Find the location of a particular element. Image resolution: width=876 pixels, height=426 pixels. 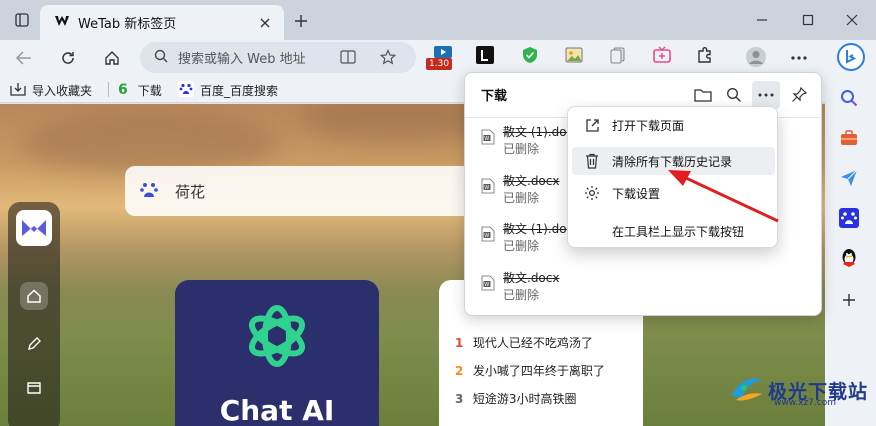

favorite-label: 百度_百度搜索 is located at coordinates (239, 90).